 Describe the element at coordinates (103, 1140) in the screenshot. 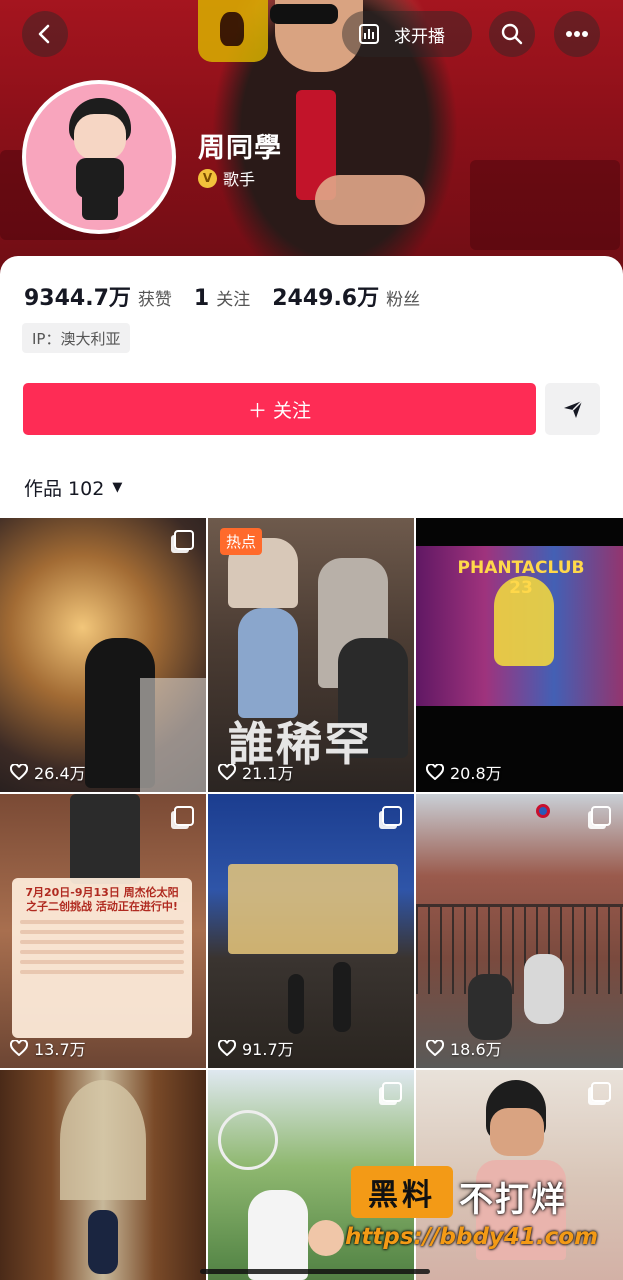

I see `library-arch` at that location.